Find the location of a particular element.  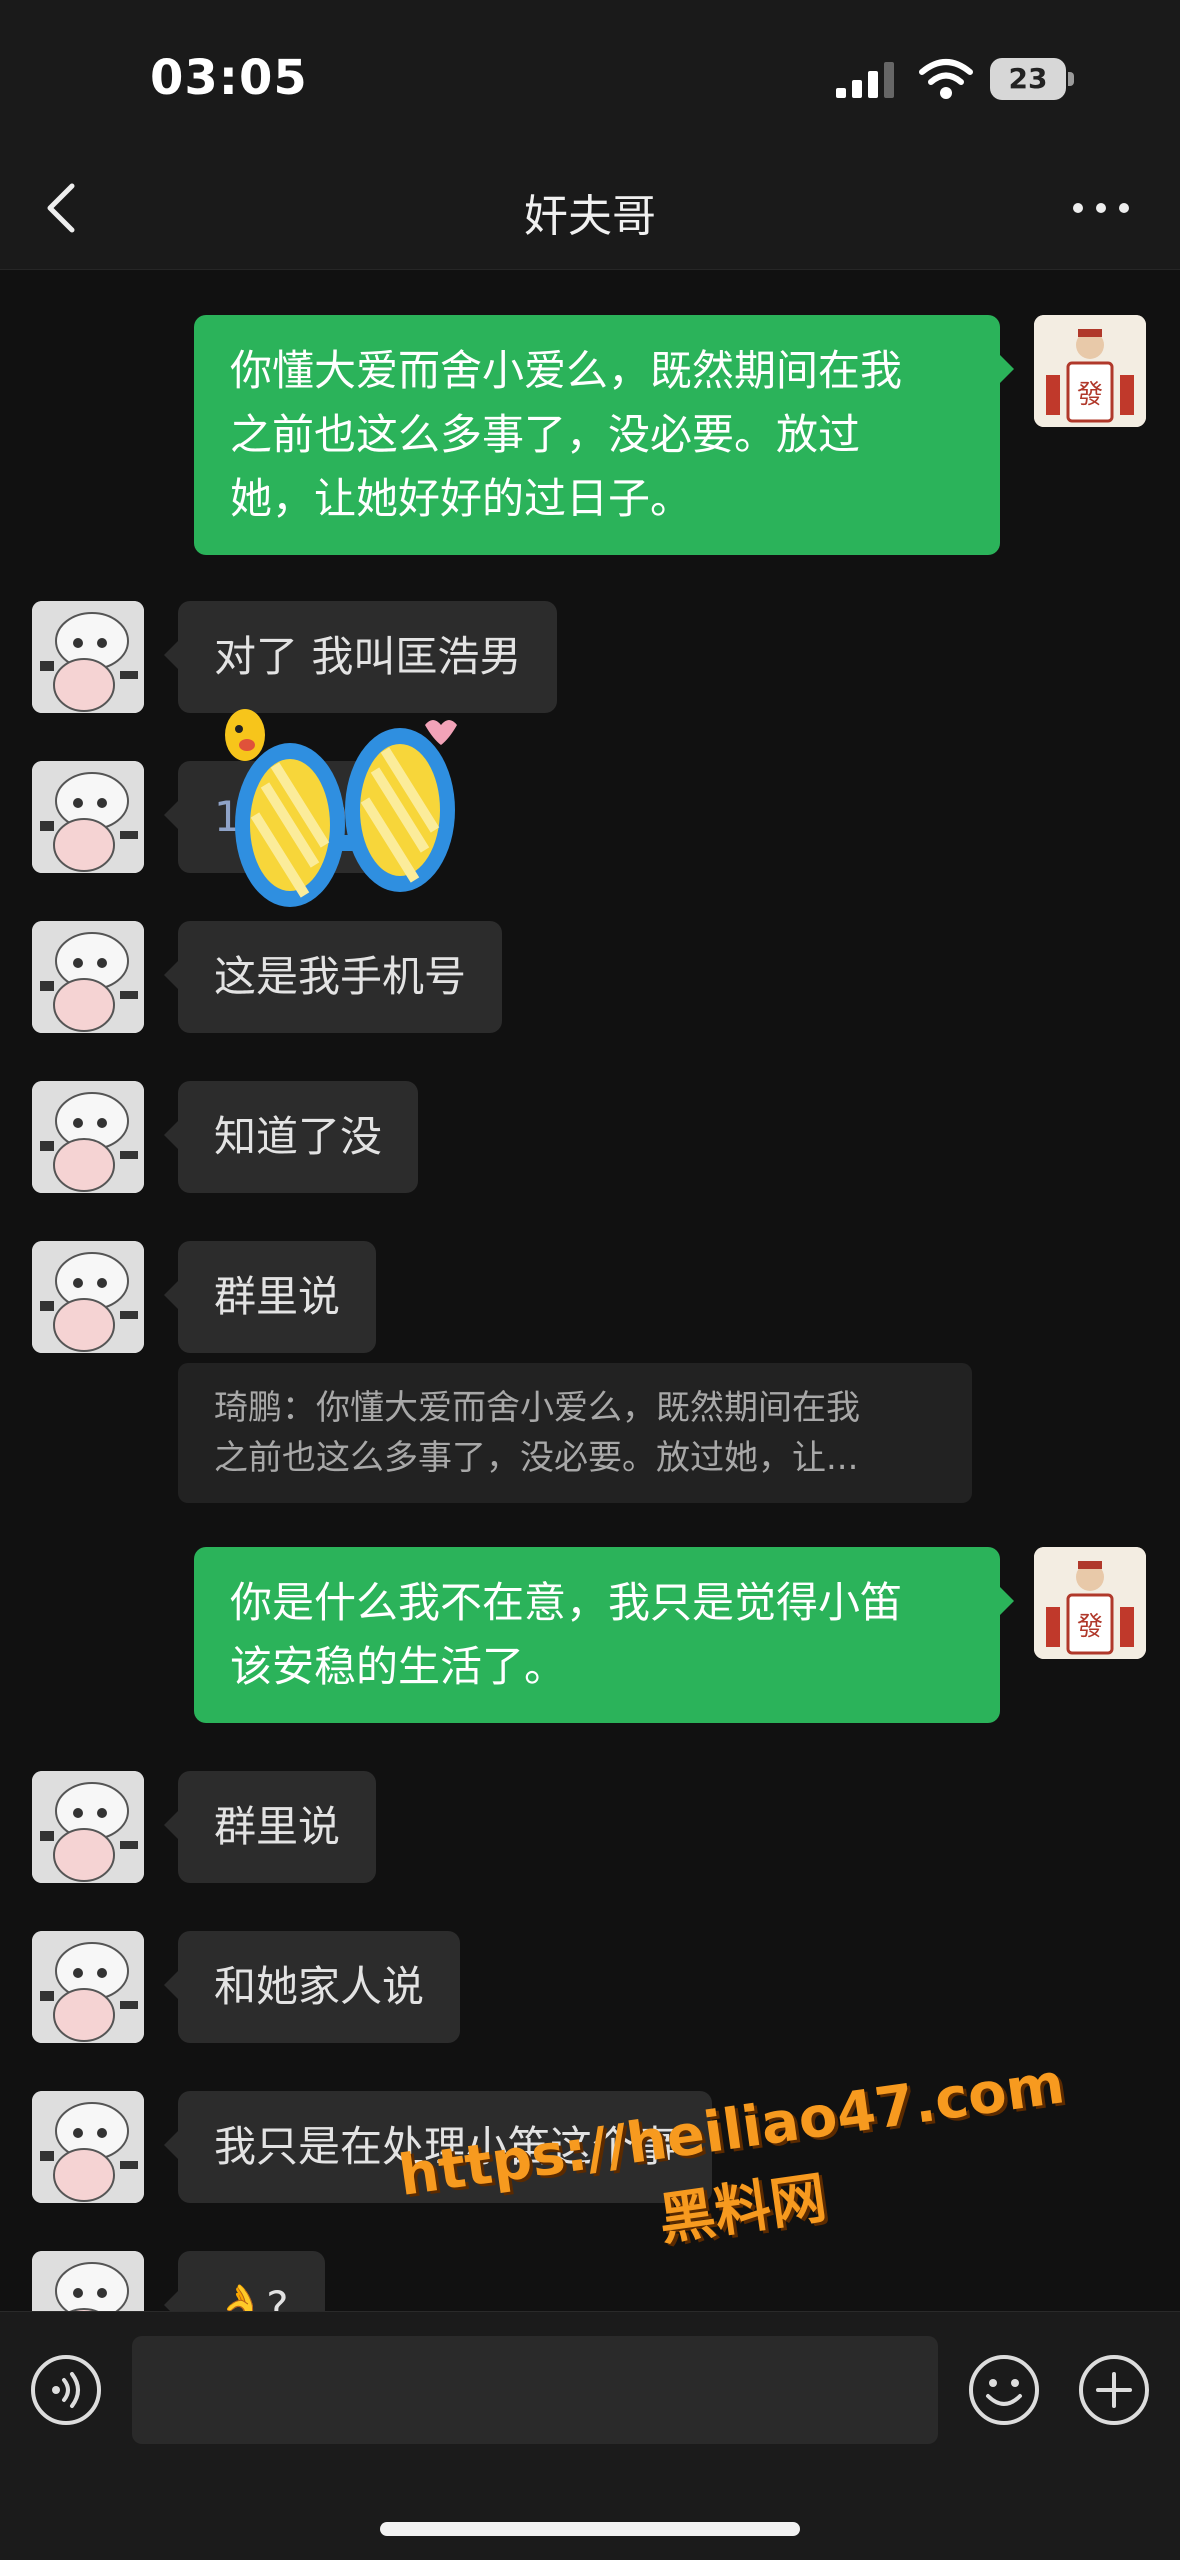

message-input is located at coordinates (535, 2390).